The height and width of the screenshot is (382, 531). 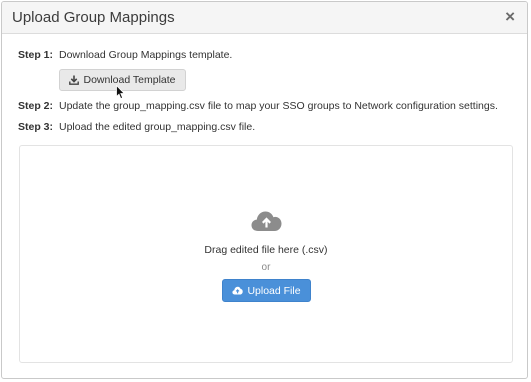 I want to click on download-icon, so click(x=74, y=80).